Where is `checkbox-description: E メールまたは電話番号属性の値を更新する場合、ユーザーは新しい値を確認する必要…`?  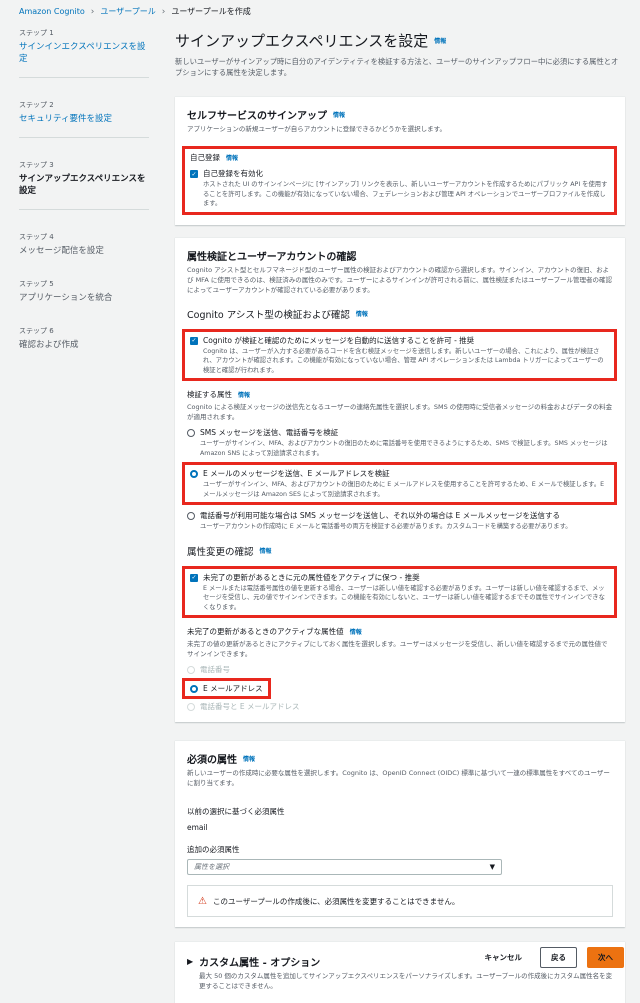 checkbox-description: E メールまたは電話番号属性の値を更新する場合、ユーザーは新しい値を確認する必要… is located at coordinates (404, 597).